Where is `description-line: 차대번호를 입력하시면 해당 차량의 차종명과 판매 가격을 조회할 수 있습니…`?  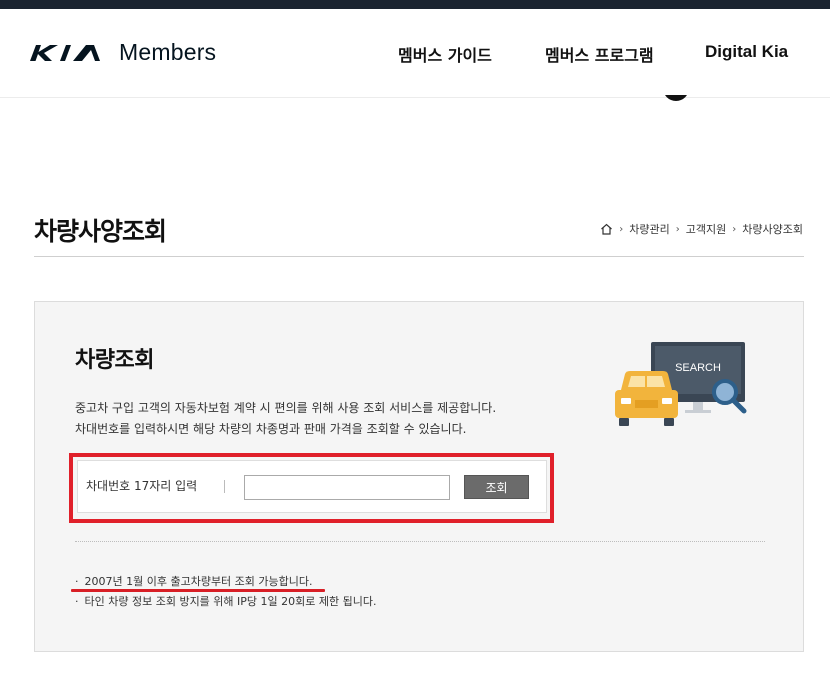
description-line: 차대번호를 입력하시면 해당 차량의 차종명과 판매 가격을 조회할 수 있습니… is located at coordinates (271, 429).